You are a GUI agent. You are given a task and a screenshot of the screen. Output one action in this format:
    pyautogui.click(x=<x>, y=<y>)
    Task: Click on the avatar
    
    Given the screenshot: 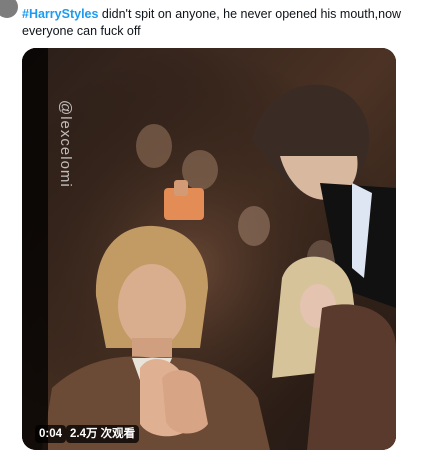 What is the action you would take?
    pyautogui.click(x=9, y=9)
    